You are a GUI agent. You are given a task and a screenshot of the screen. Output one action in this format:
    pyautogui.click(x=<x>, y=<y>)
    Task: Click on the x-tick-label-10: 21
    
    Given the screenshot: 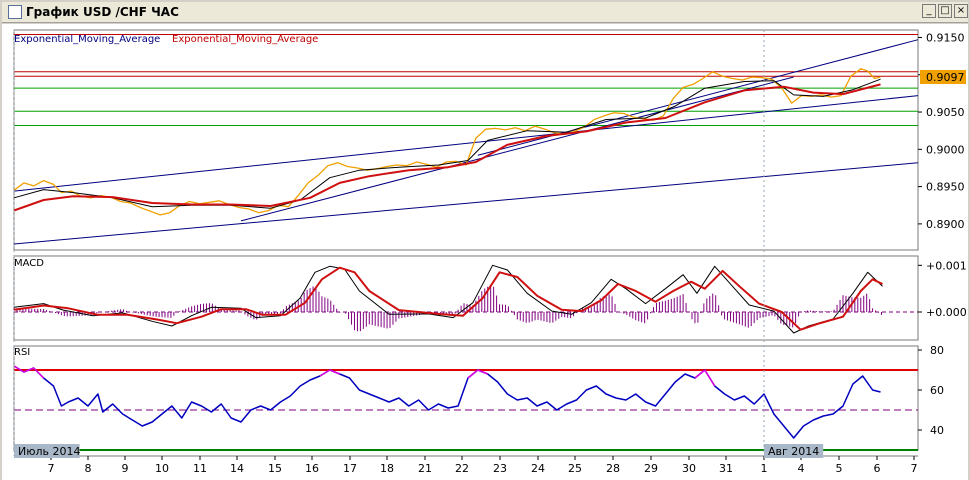 What is the action you would take?
    pyautogui.click(x=425, y=468)
    